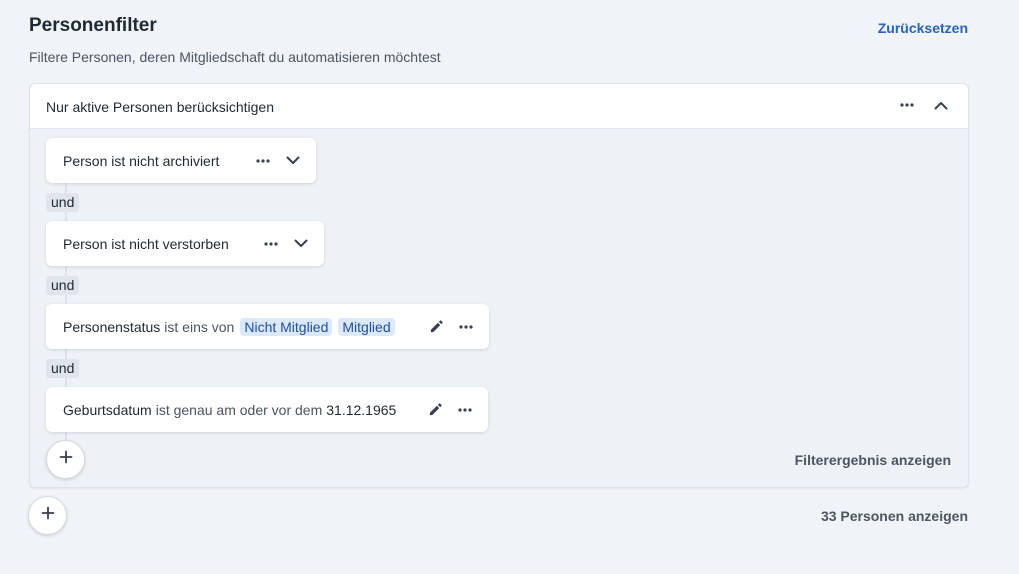 The width and height of the screenshot is (1019, 574). I want to click on value-chip: Mitglied, so click(366, 326).